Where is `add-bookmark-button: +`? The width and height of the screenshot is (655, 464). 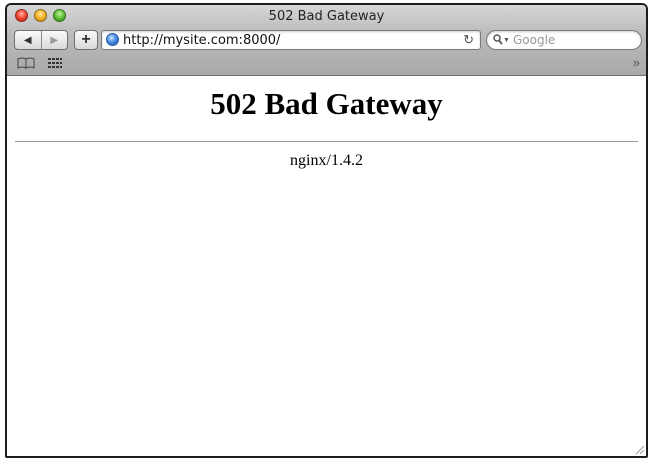 add-bookmark-button: + is located at coordinates (86, 40).